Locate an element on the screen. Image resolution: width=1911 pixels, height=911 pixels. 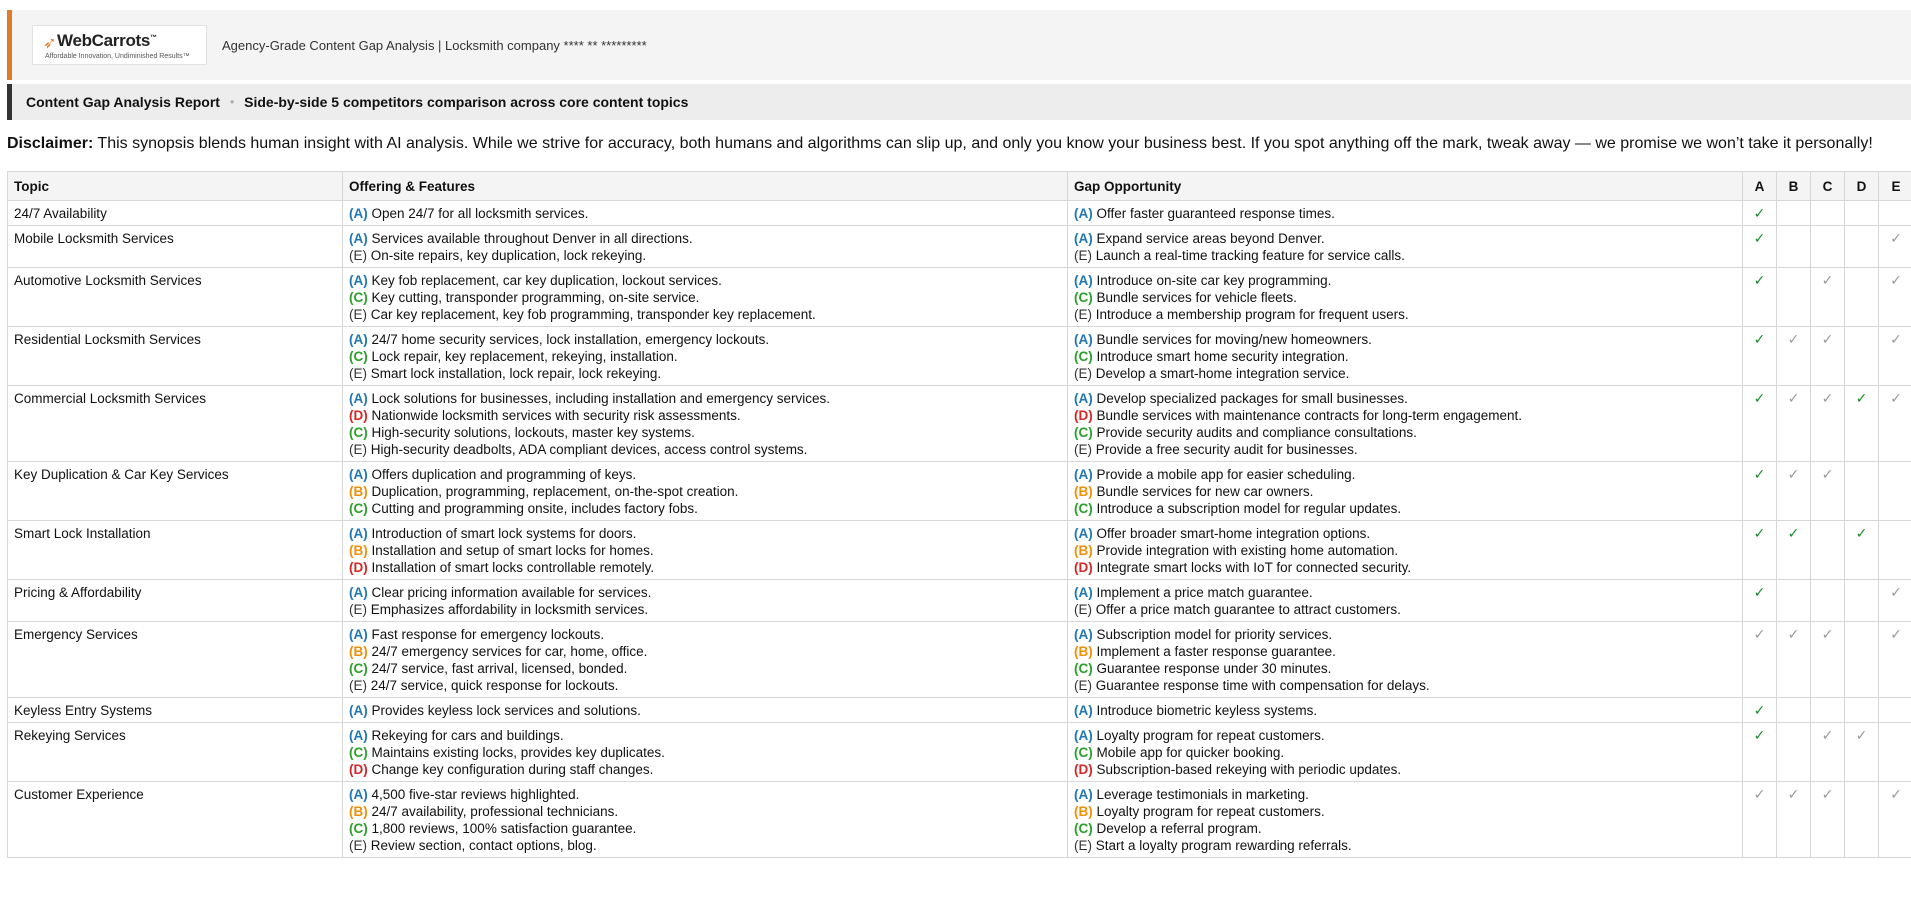
gap-line: (C) Bundle services for vehicle fleets. is located at coordinates (1405, 297).